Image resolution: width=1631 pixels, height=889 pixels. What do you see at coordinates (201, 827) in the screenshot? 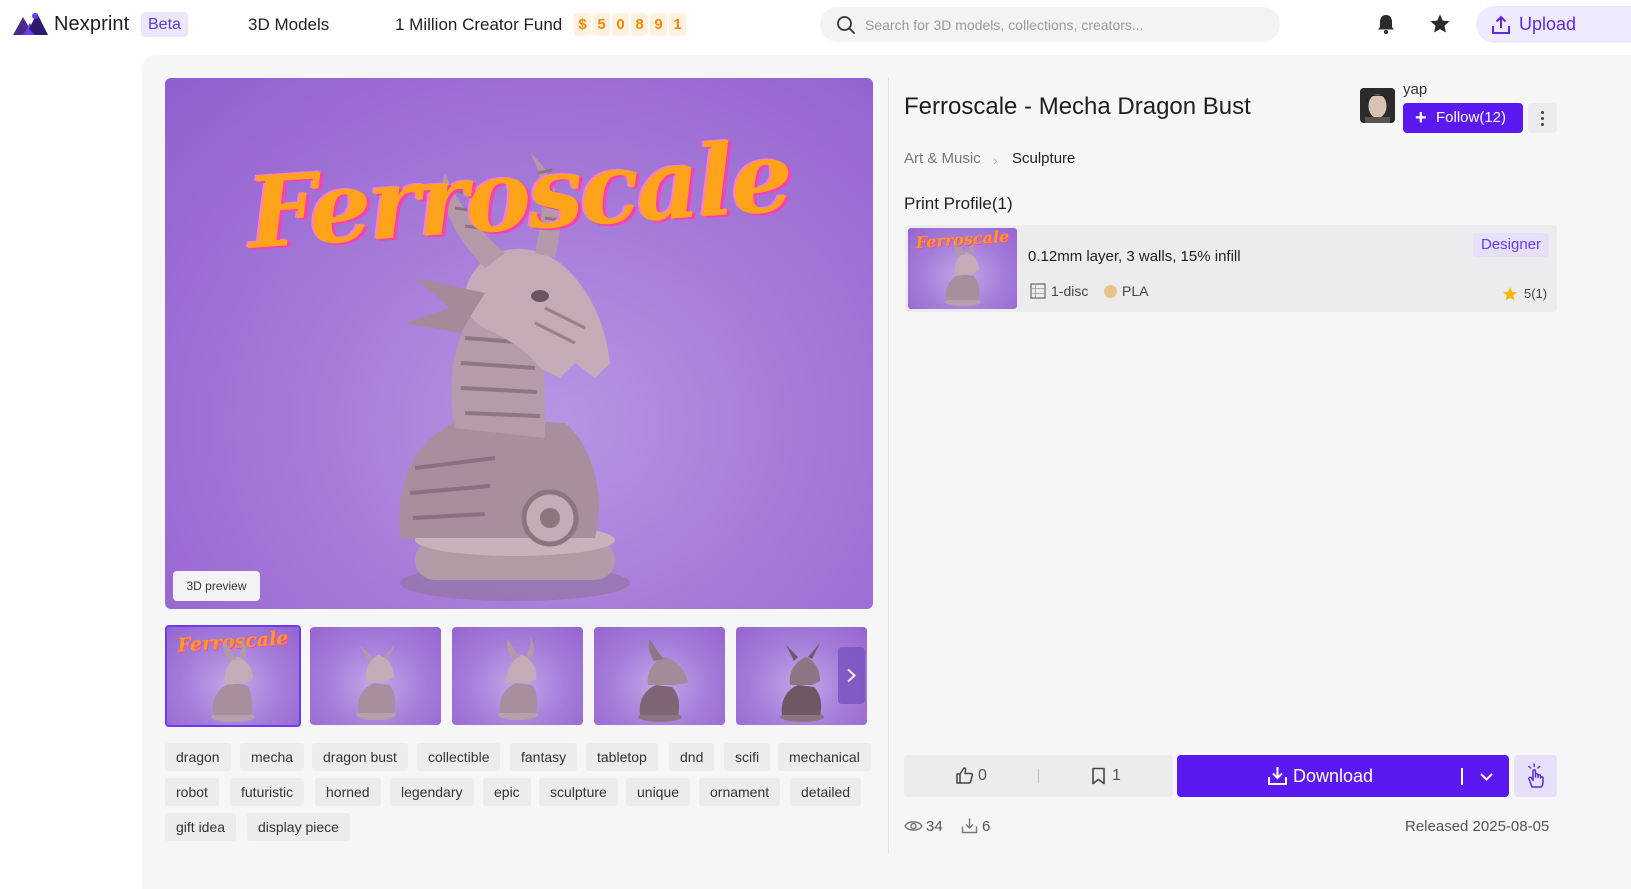
I see `tag: gift idea` at bounding box center [201, 827].